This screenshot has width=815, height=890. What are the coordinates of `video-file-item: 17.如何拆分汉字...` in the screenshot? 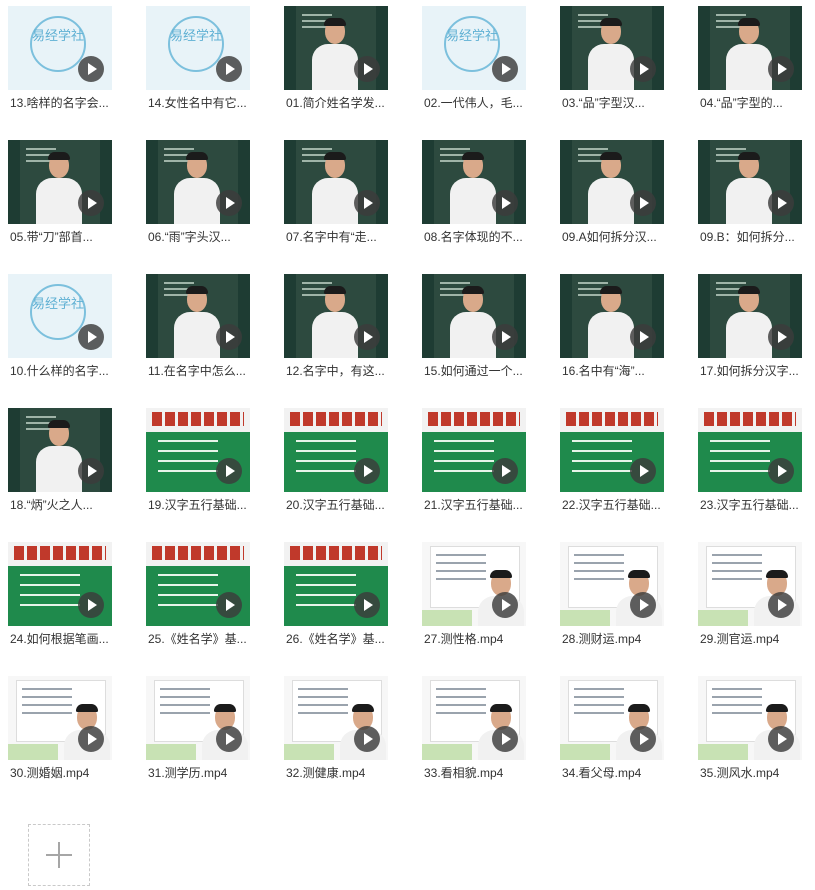 It's located at (752, 328).